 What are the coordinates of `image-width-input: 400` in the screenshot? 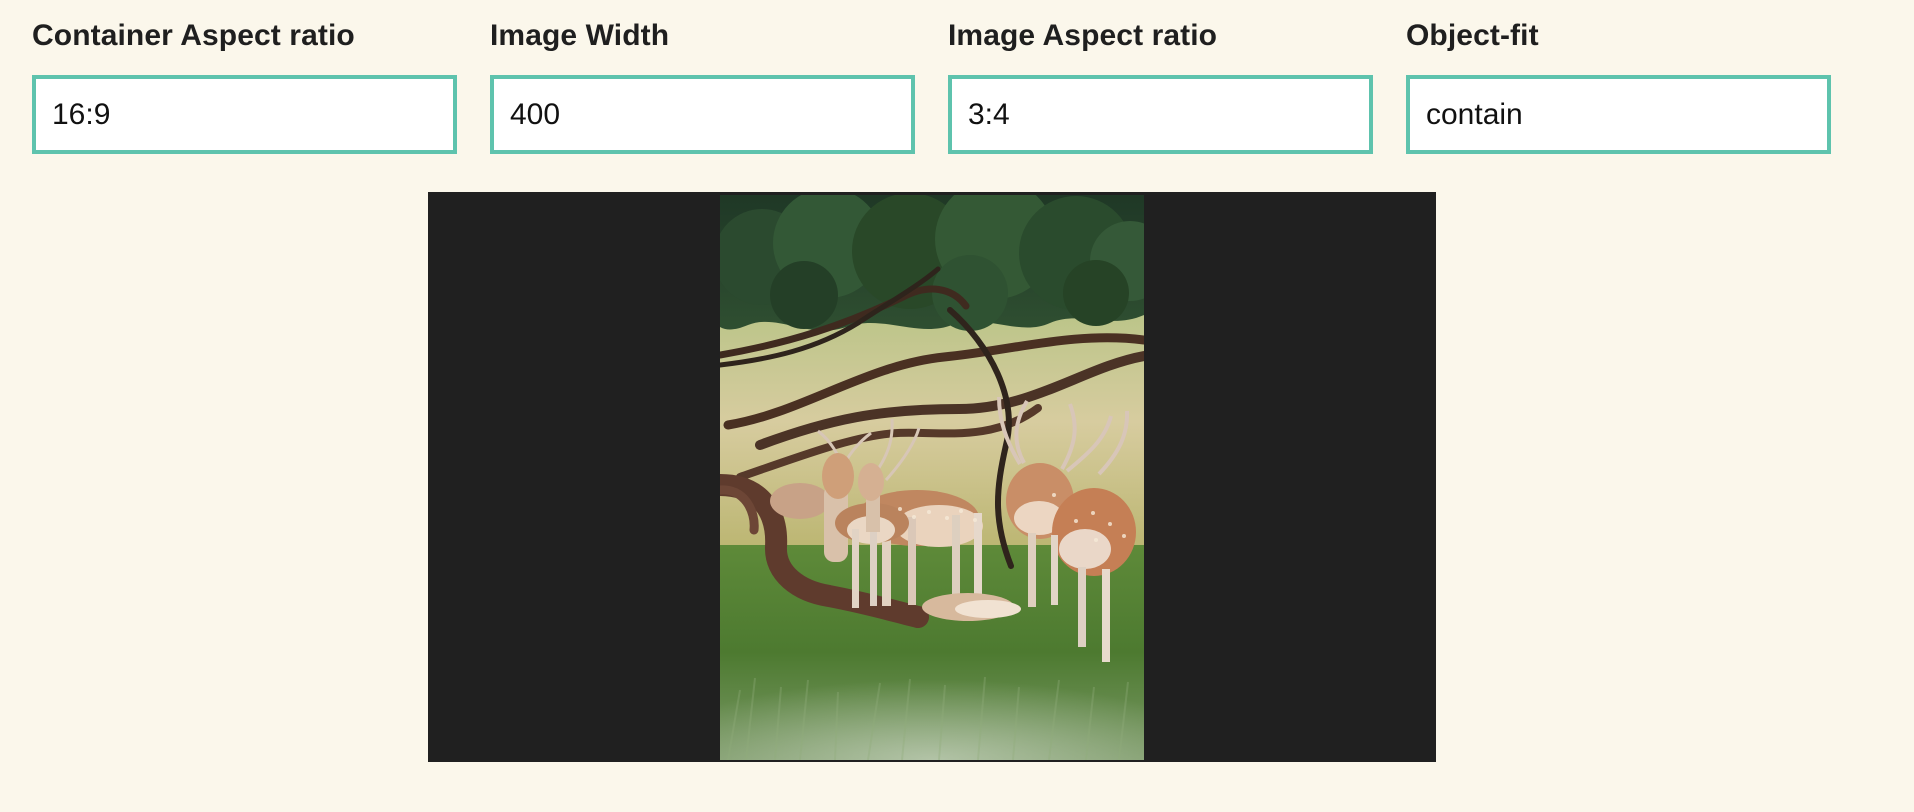 It's located at (702, 114).